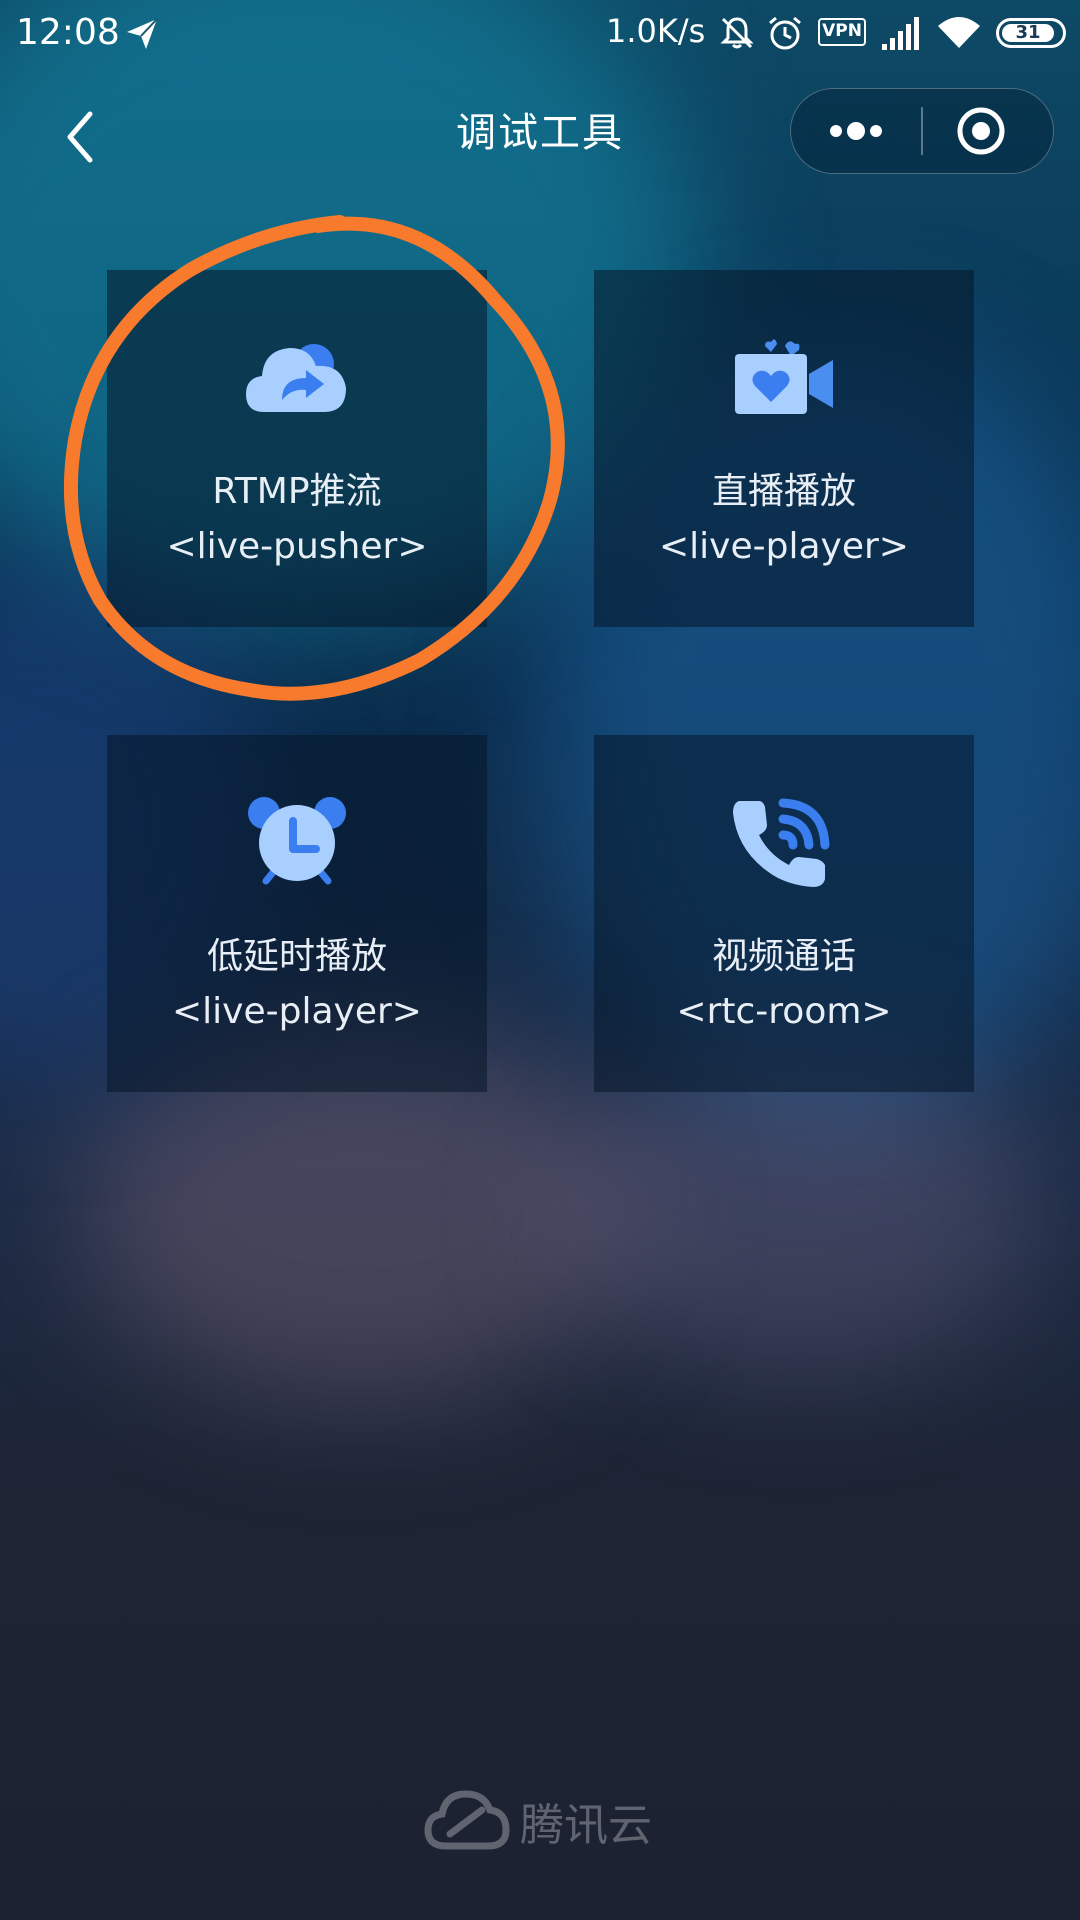 This screenshot has height=1920, width=1080. I want to click on alarm-icon, so click(785, 33).